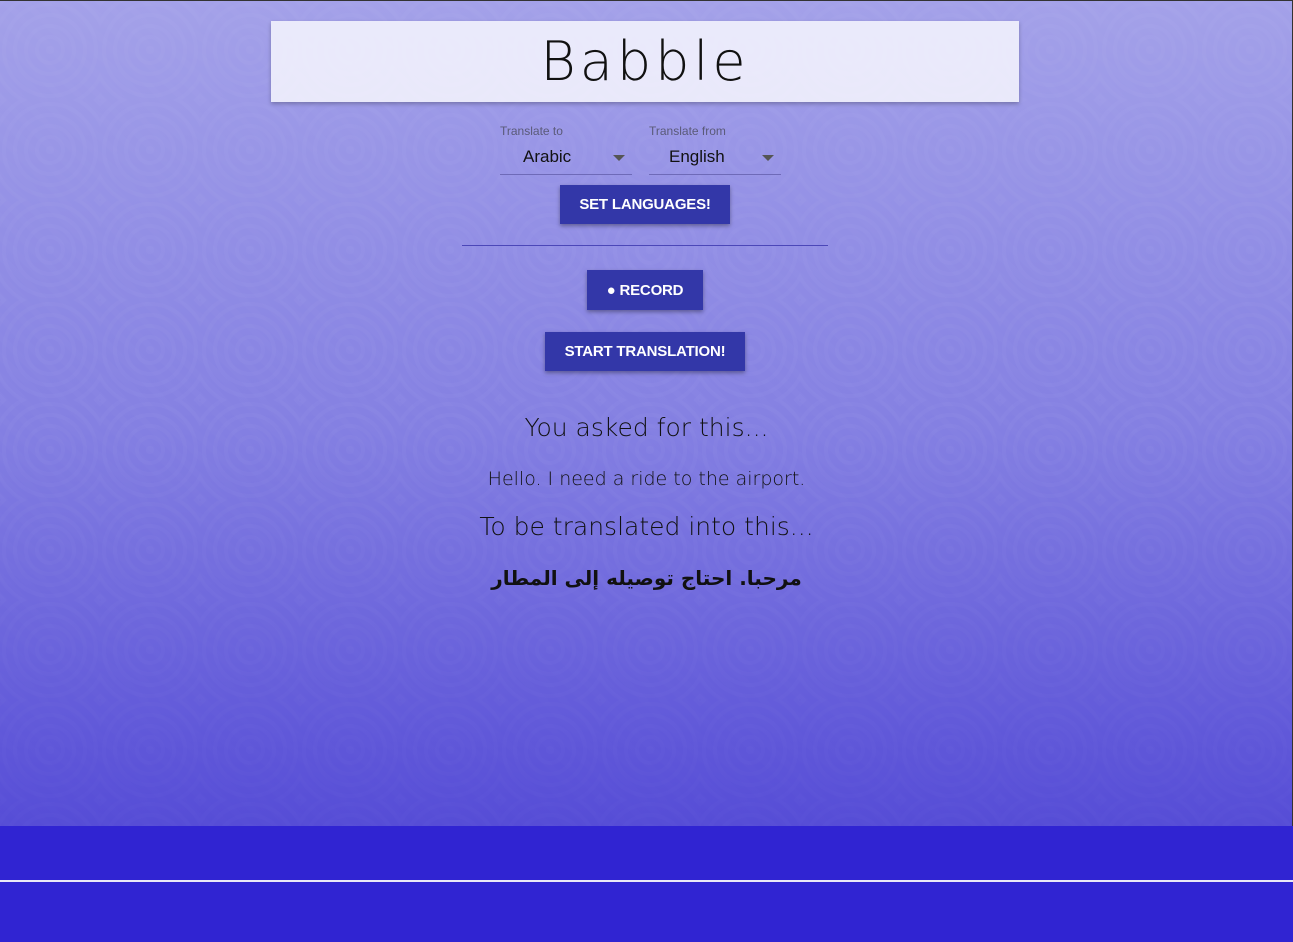  Describe the element at coordinates (646, 884) in the screenshot. I see `footer-bar` at that location.